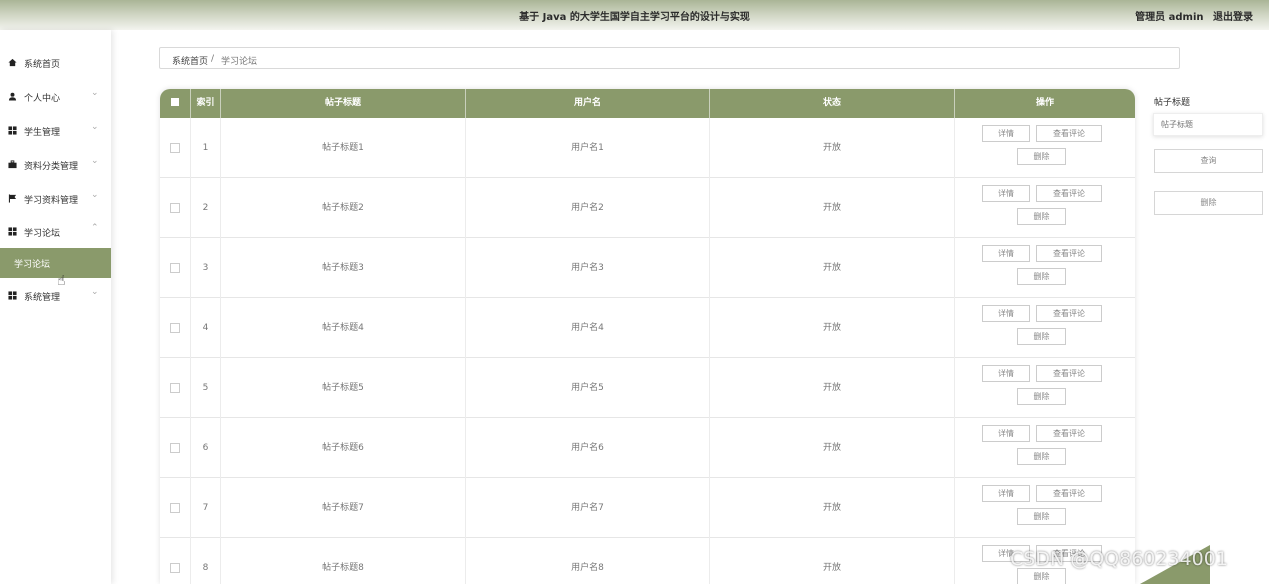 The image size is (1269, 584). What do you see at coordinates (206, 388) in the screenshot?
I see `cell-index: 5` at bounding box center [206, 388].